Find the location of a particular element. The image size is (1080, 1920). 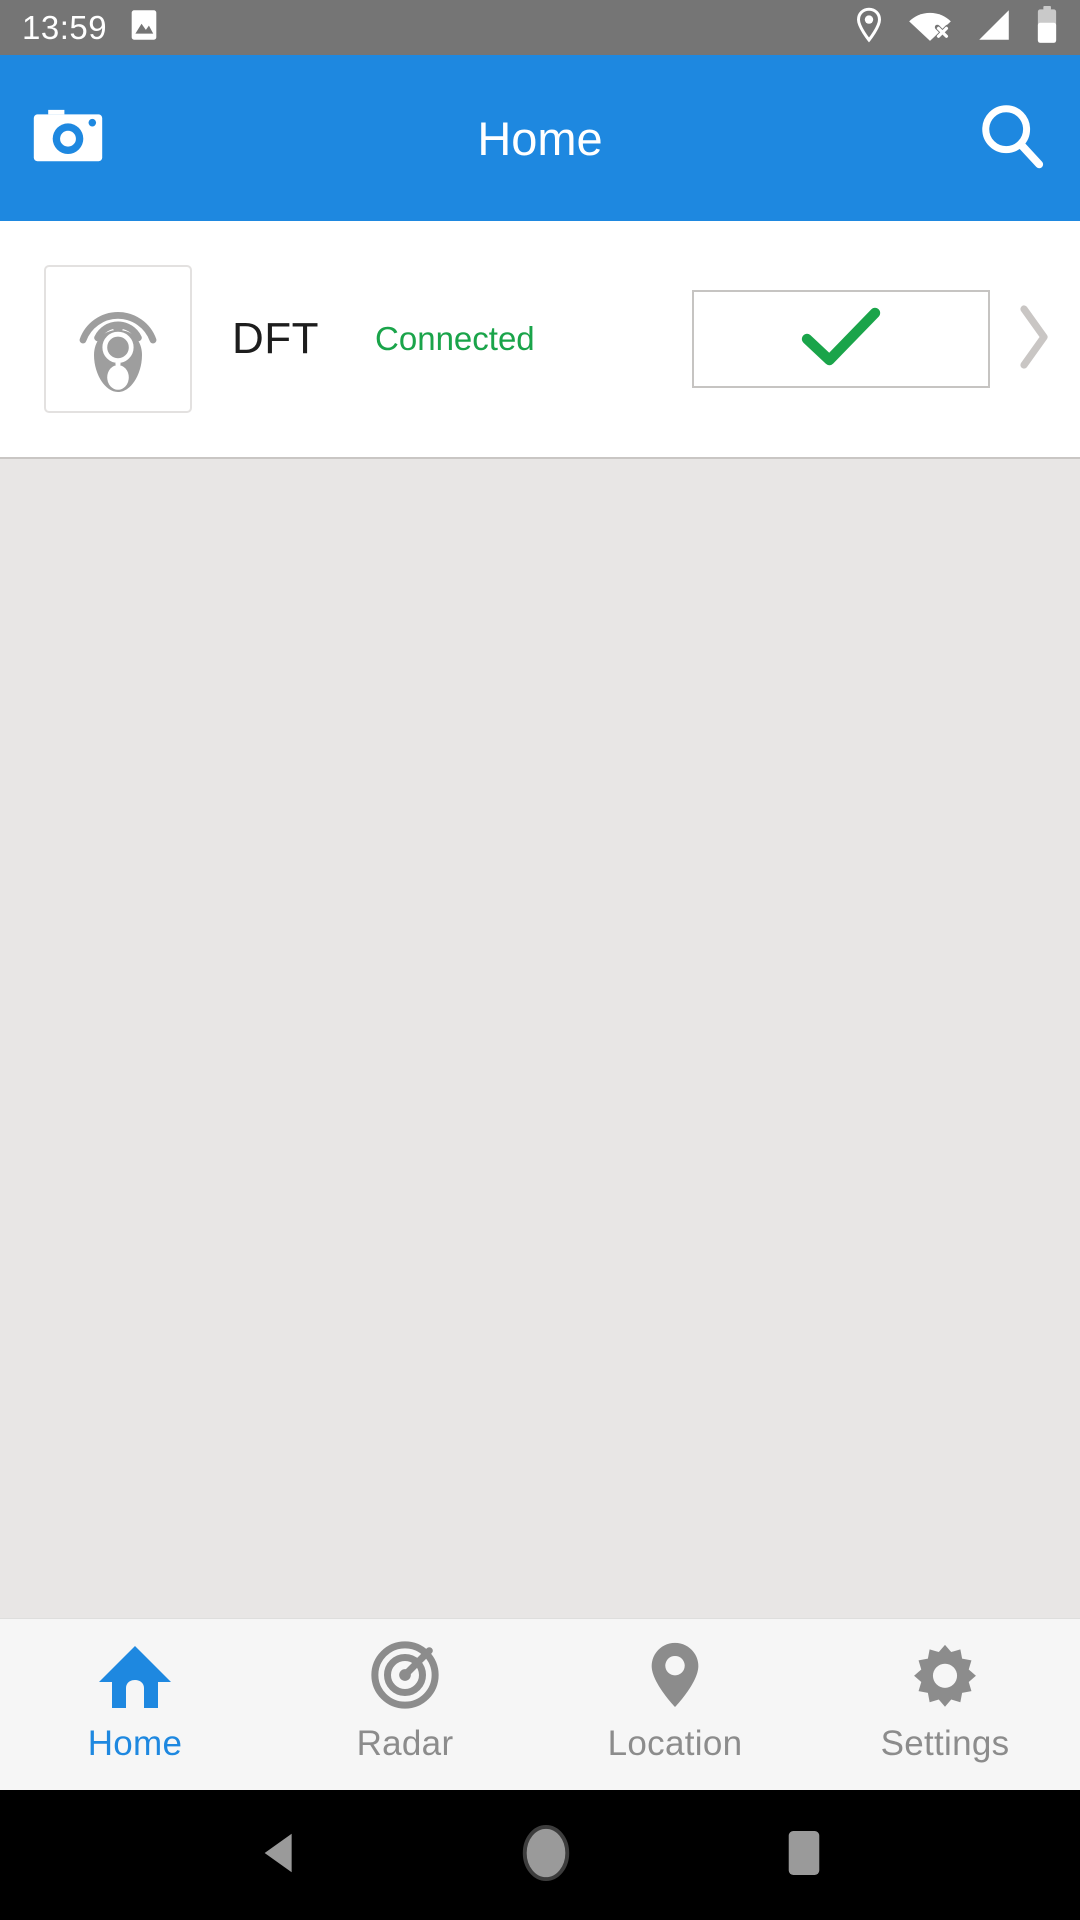

device-thumbnail is located at coordinates (118, 339).